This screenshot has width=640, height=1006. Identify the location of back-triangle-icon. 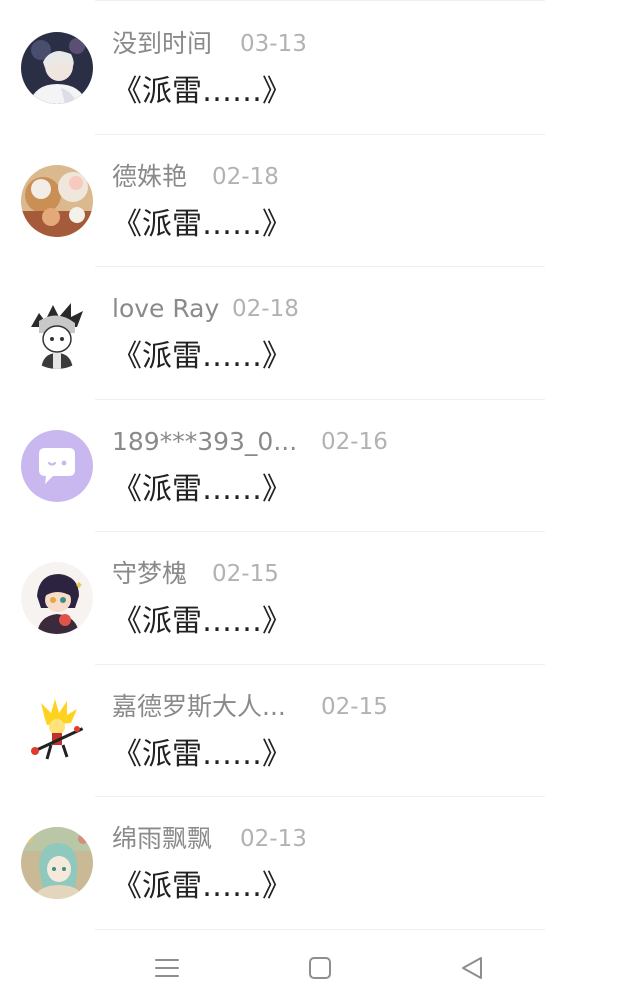
(472, 968).